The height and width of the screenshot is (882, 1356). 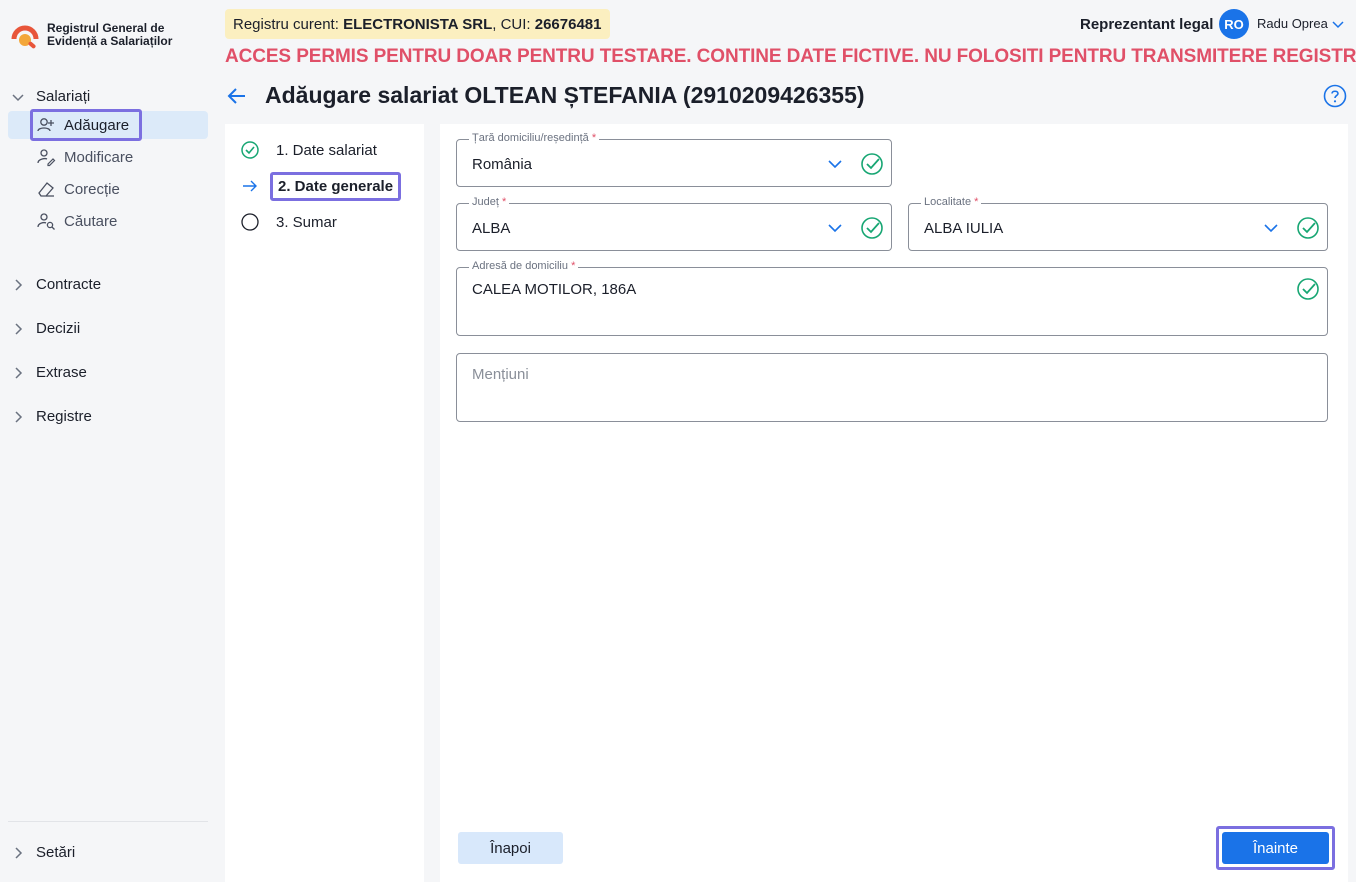 I want to click on sidebar-item-label: Căutare, so click(x=91, y=221).